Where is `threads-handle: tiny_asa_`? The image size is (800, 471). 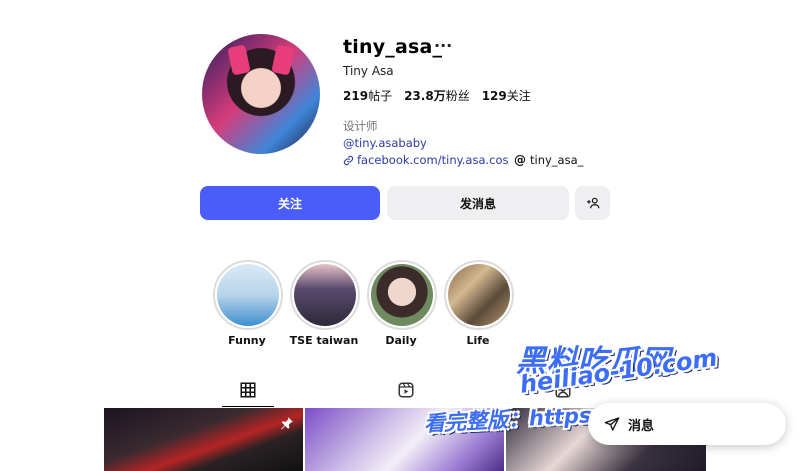
threads-handle: tiny_asa_ is located at coordinates (557, 160).